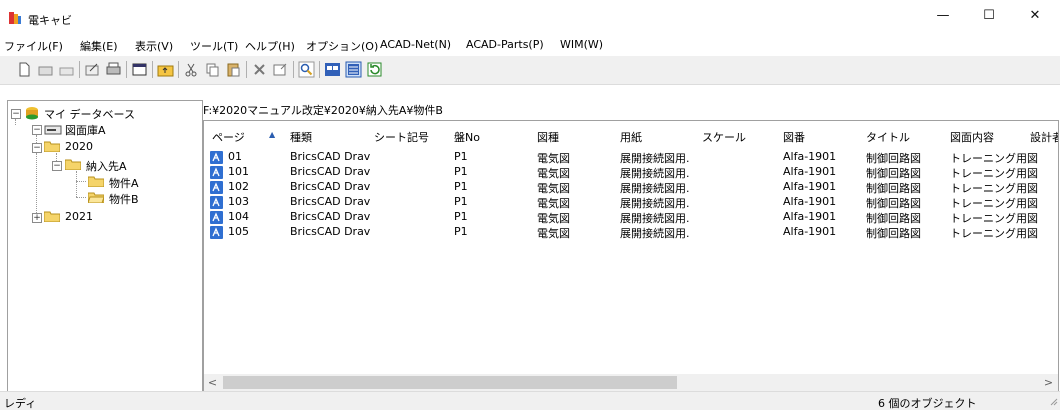 The width and height of the screenshot is (1060, 411). What do you see at coordinates (85, 130) in the screenshot?
I see `tree-db: 図面庫A` at bounding box center [85, 130].